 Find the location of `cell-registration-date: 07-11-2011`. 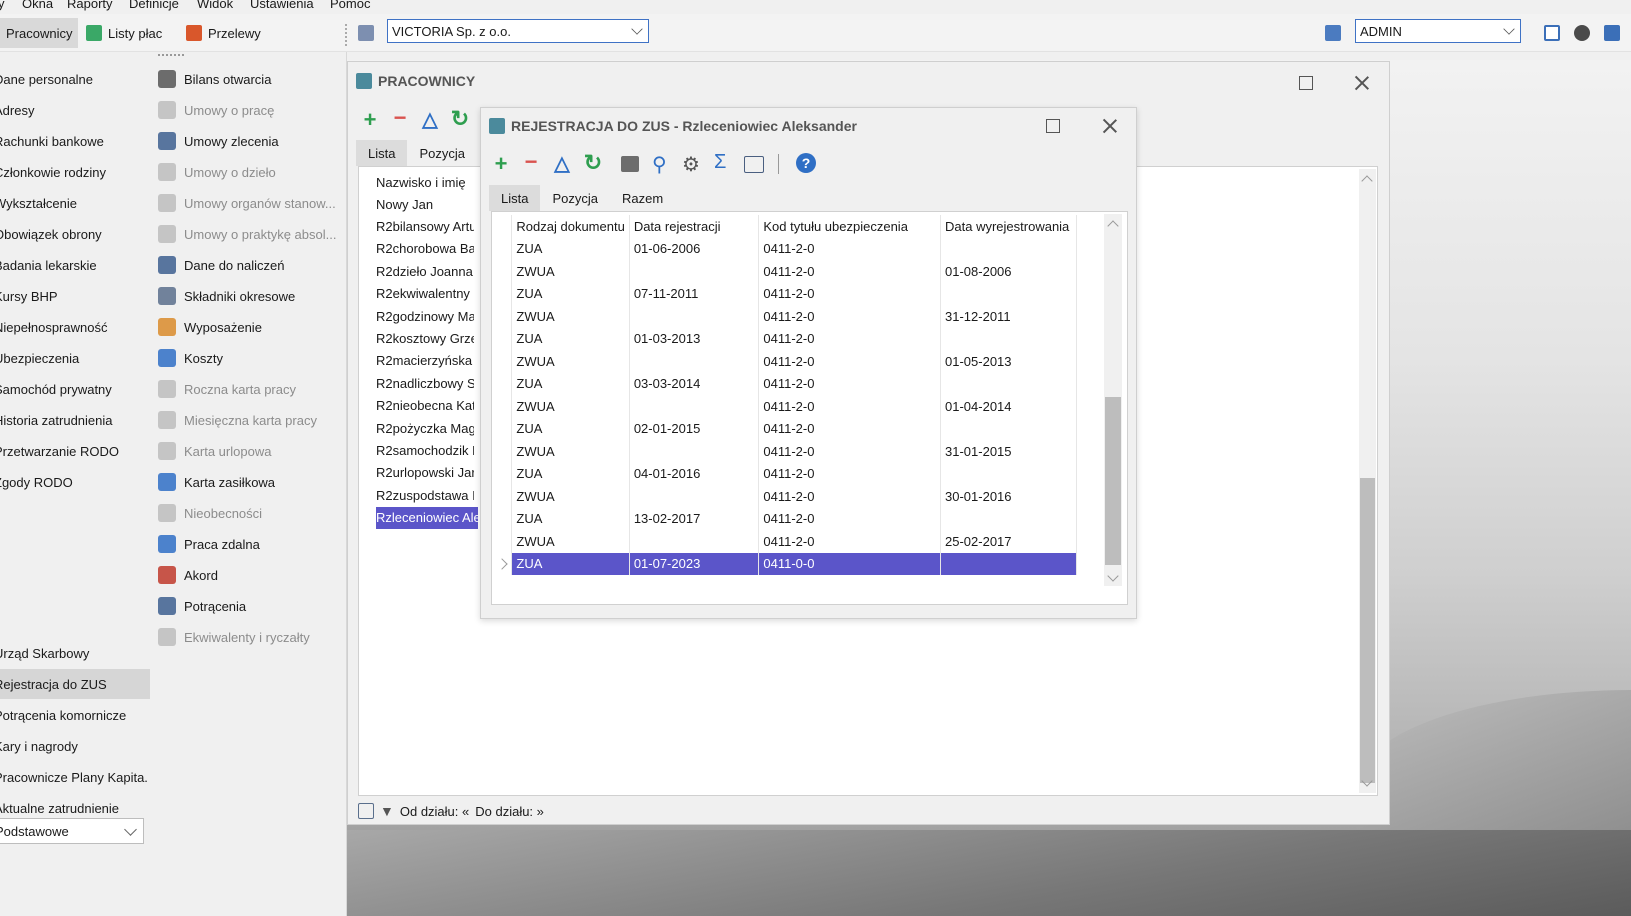

cell-registration-date: 07-11-2011 is located at coordinates (694, 293).